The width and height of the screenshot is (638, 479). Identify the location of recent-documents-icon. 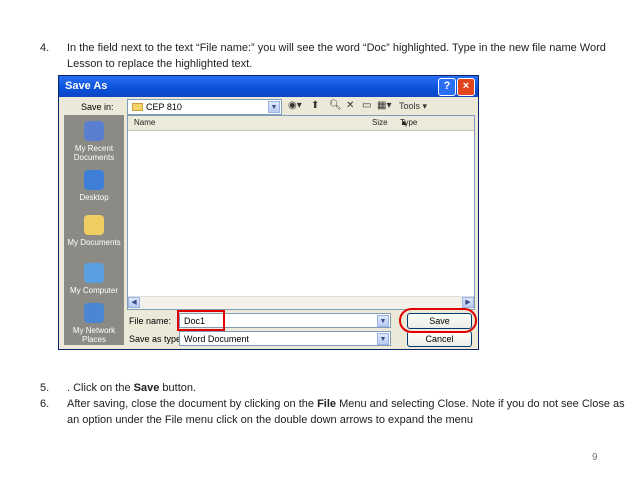
(94, 131).